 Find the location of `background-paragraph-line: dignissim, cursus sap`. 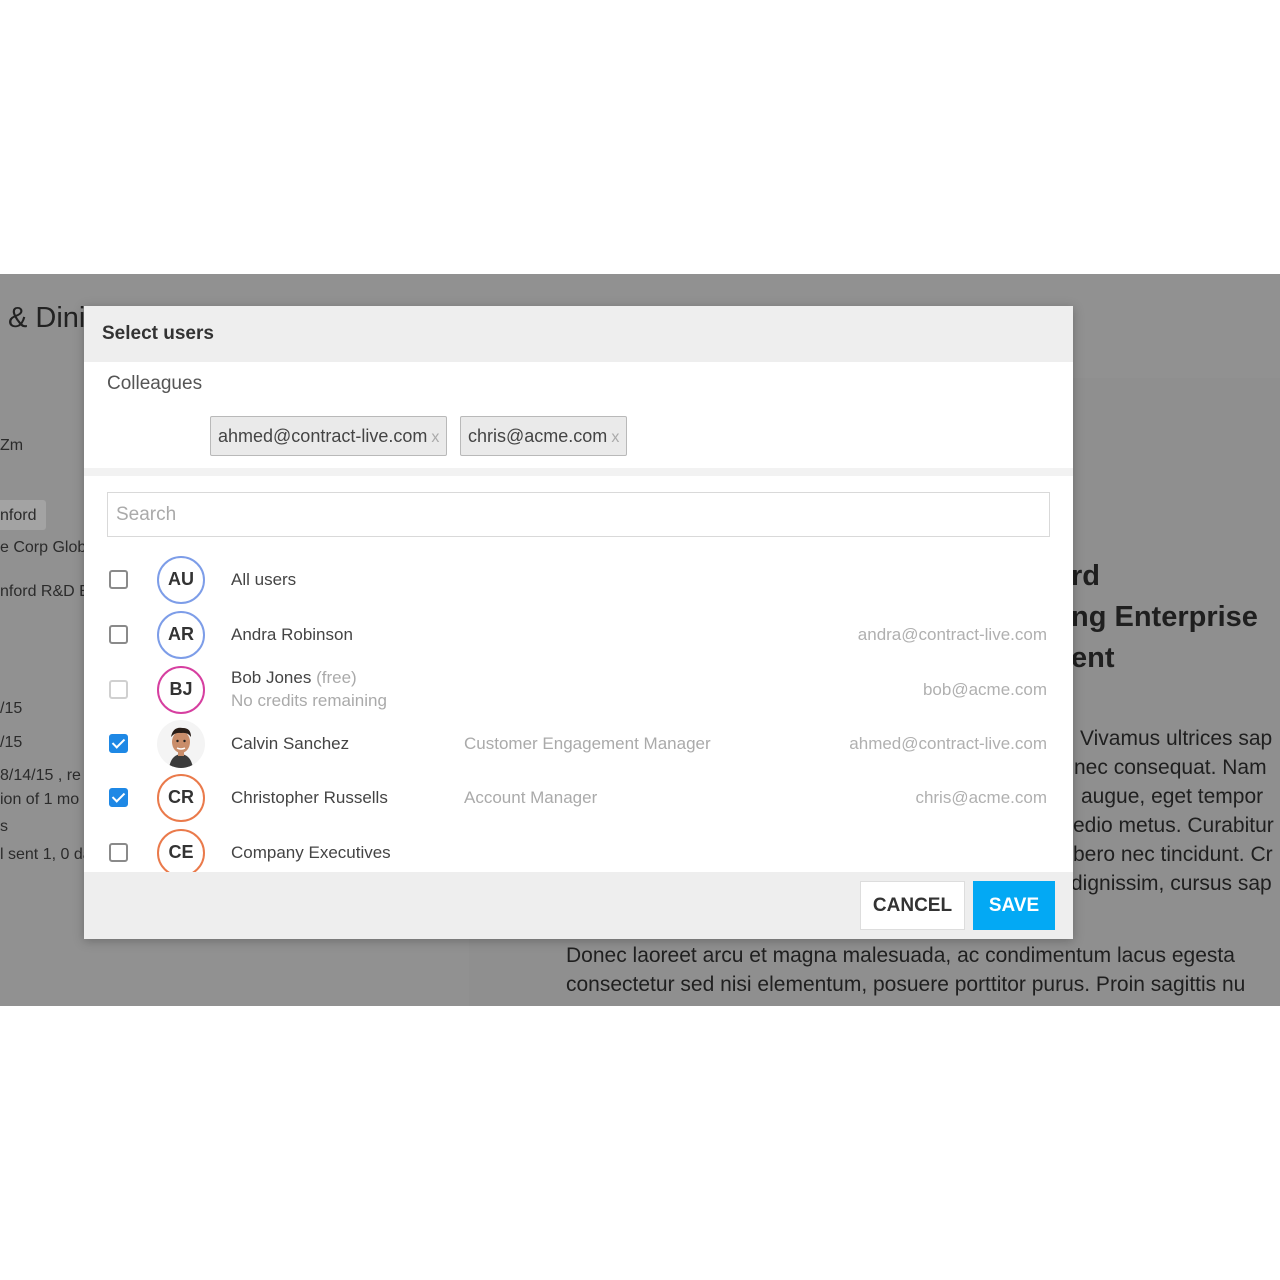

background-paragraph-line: dignissim, cursus sap is located at coordinates (1171, 883).